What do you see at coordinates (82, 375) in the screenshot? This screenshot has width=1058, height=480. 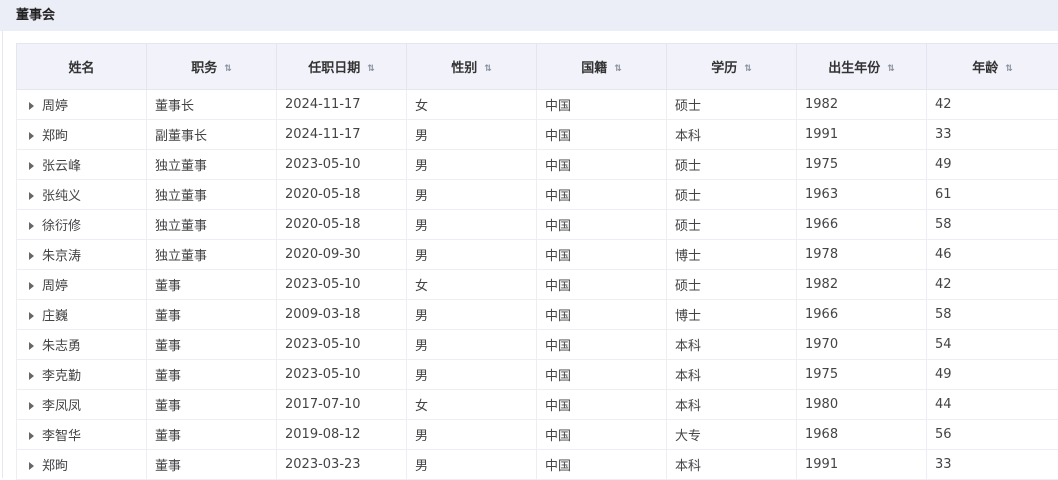 I see `cell-name: 李克勤` at bounding box center [82, 375].